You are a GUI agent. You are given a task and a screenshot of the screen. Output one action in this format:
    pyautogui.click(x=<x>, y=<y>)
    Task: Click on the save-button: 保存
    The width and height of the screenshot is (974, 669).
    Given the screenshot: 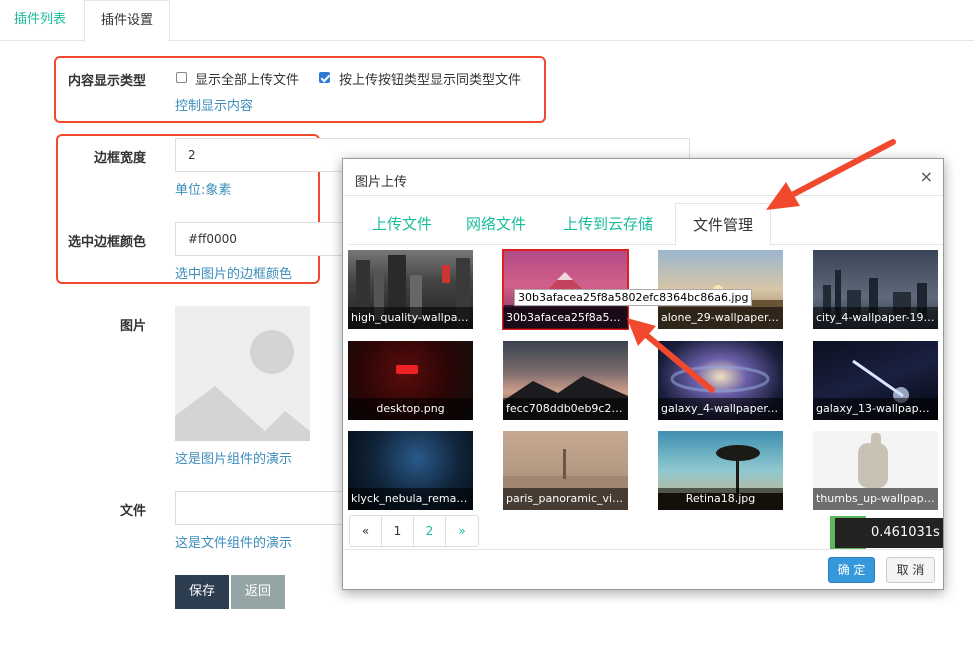 What is the action you would take?
    pyautogui.click(x=202, y=592)
    